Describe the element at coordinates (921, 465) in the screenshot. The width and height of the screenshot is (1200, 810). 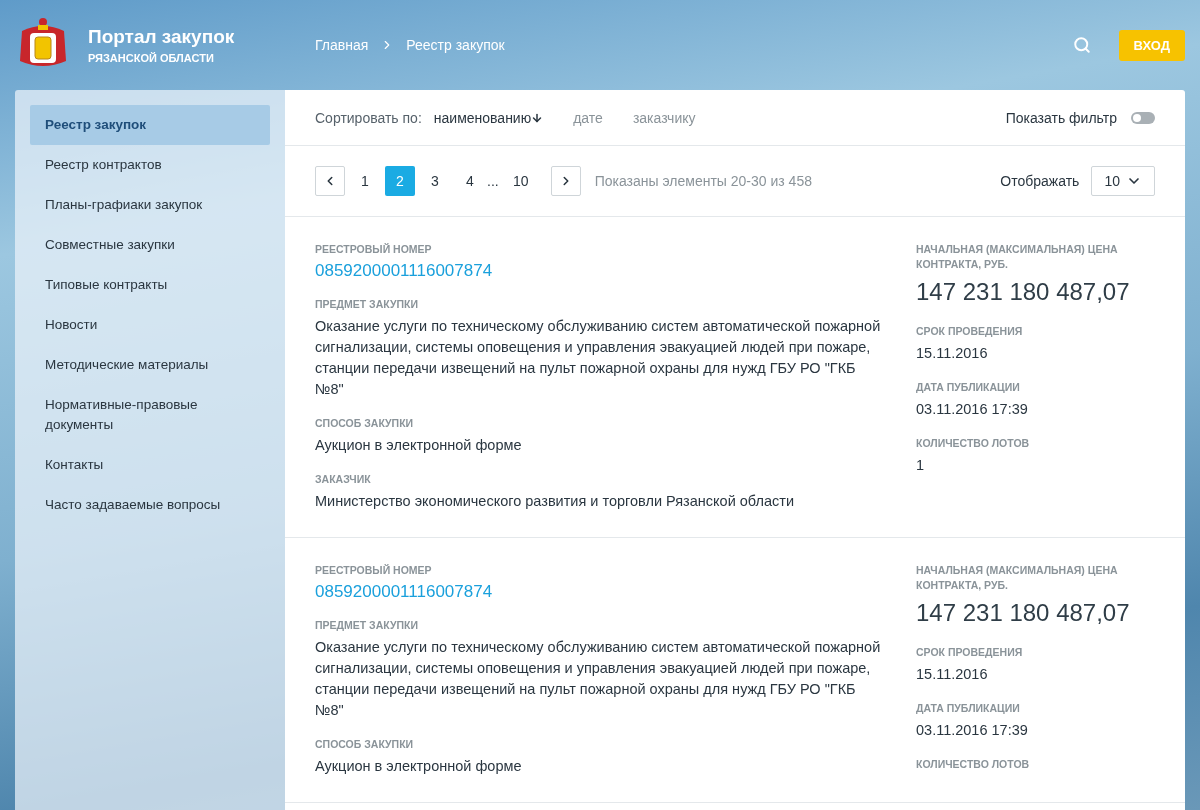
I see `field-value: 1` at that location.